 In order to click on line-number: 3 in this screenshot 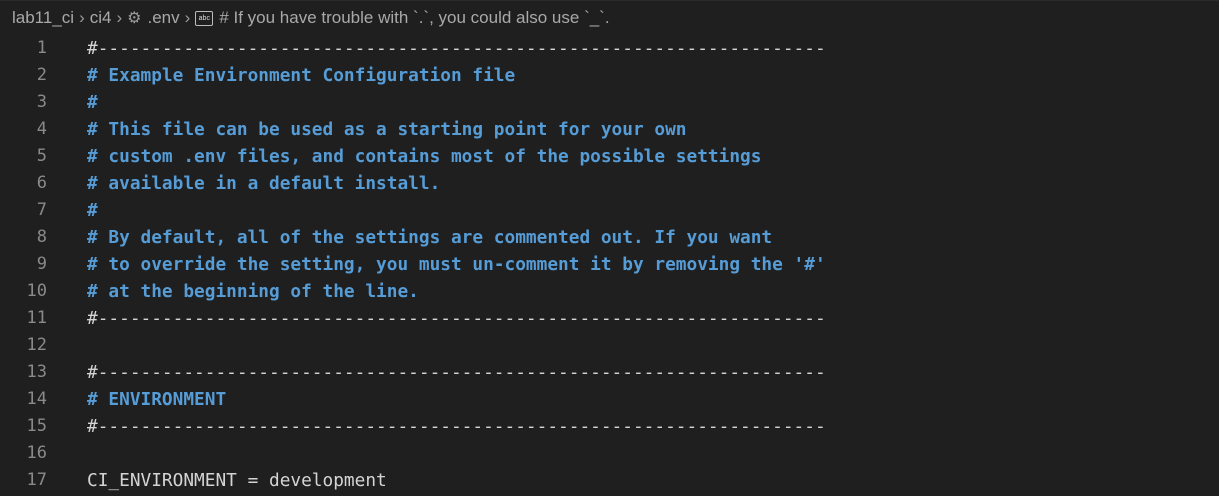, I will do `click(41, 102)`.